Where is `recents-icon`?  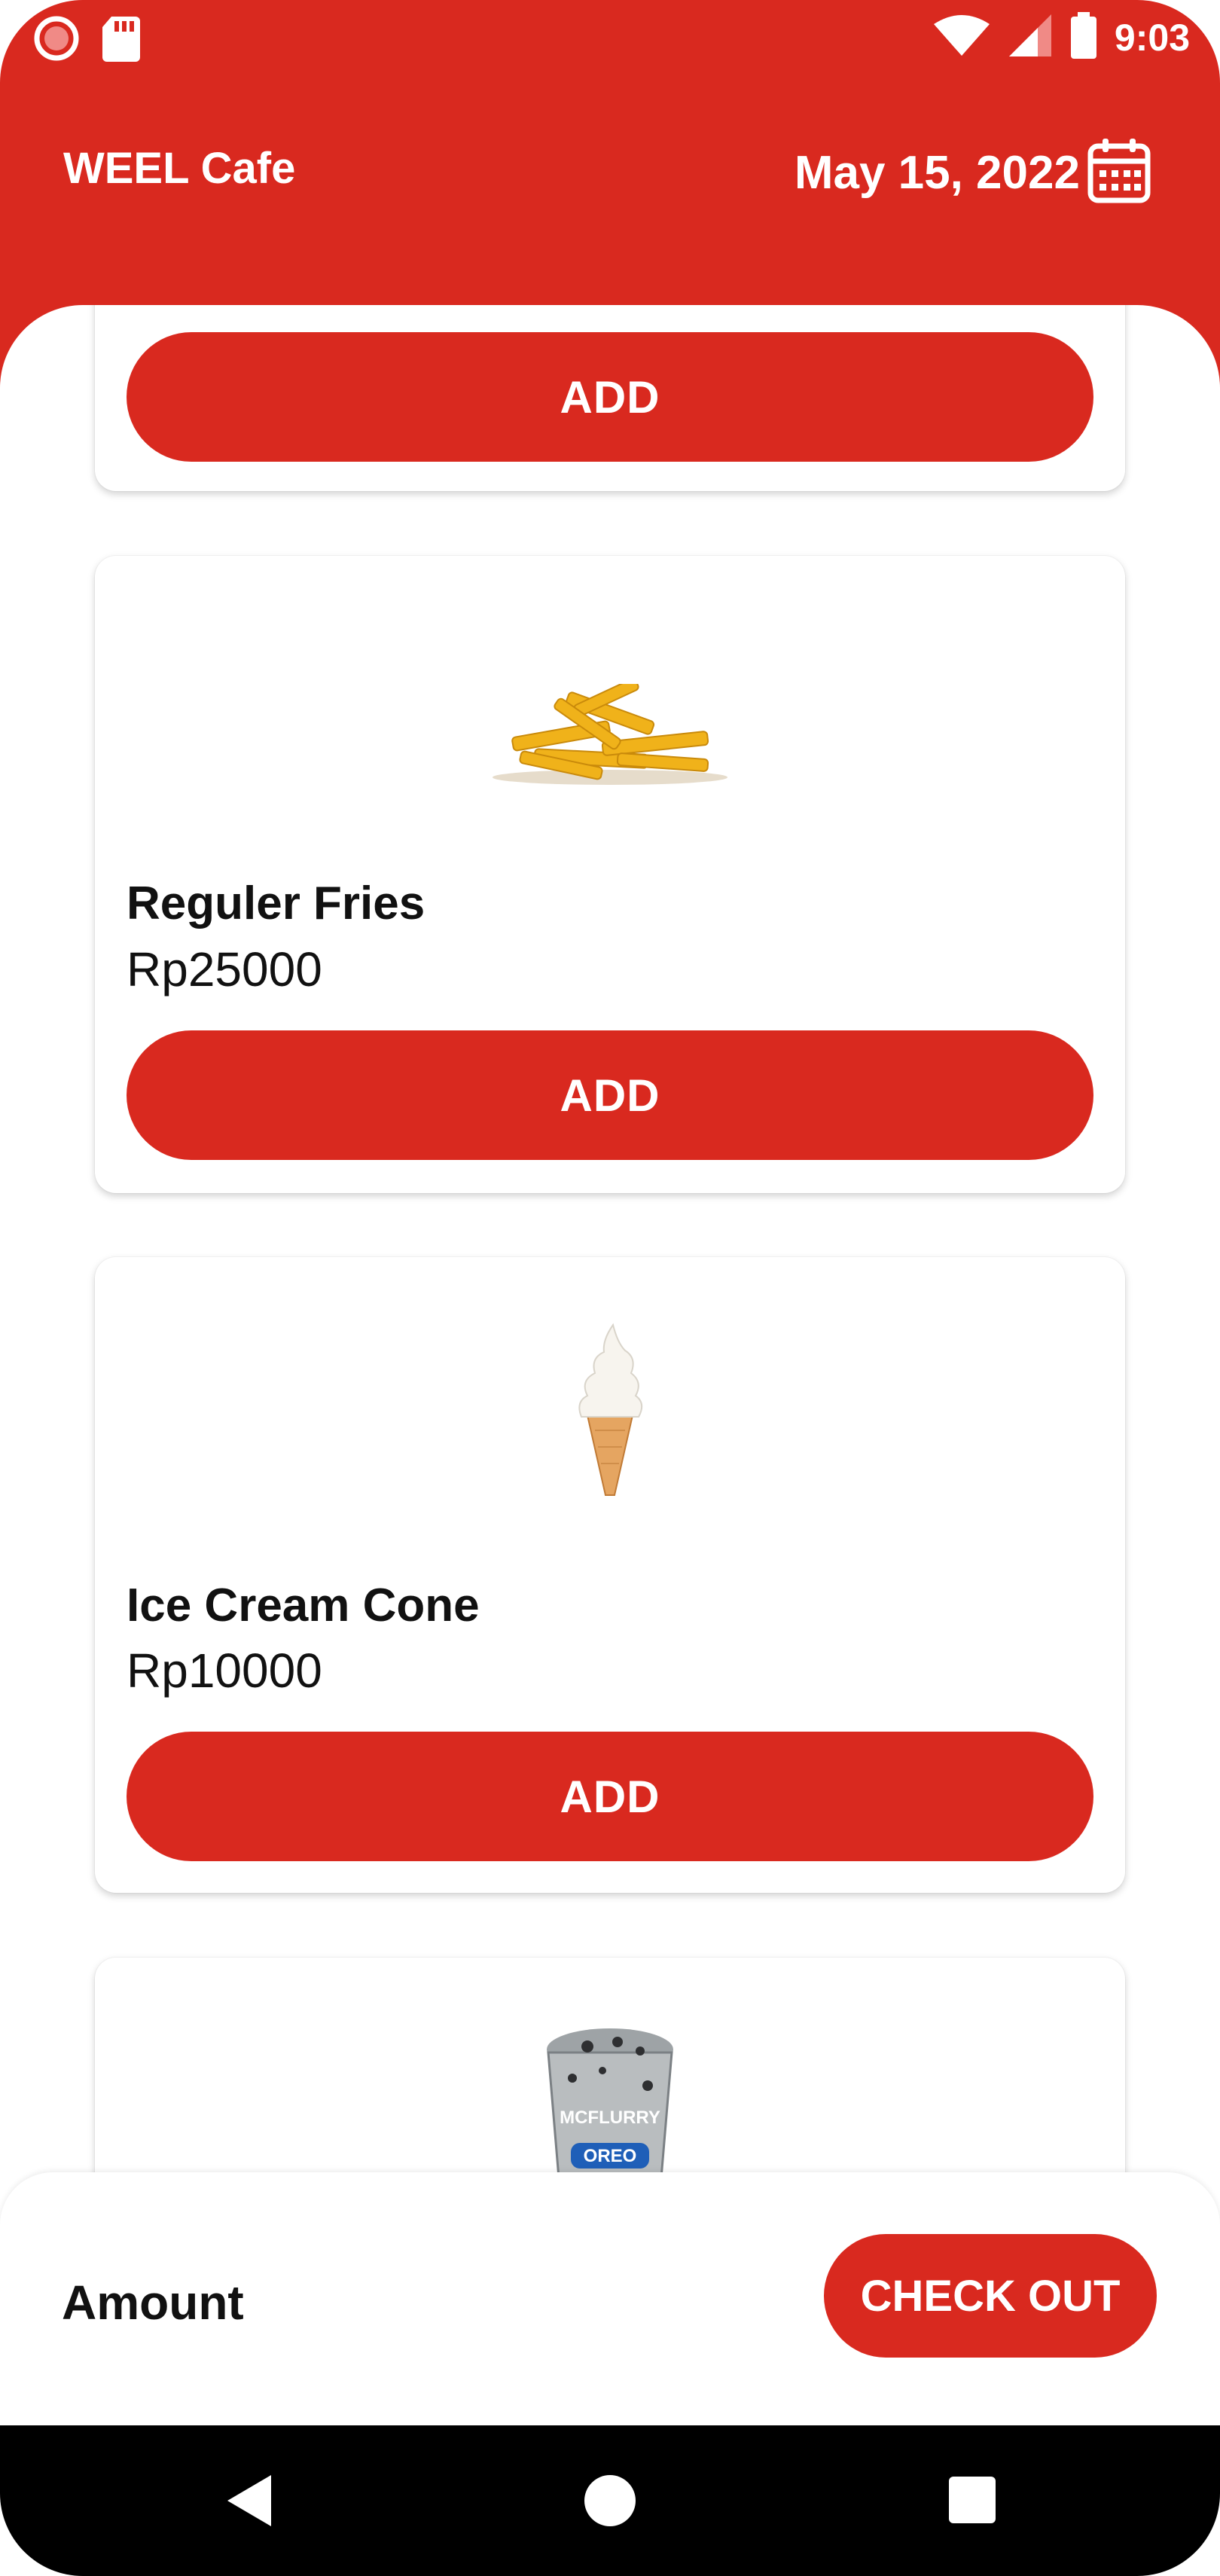
recents-icon is located at coordinates (972, 2503).